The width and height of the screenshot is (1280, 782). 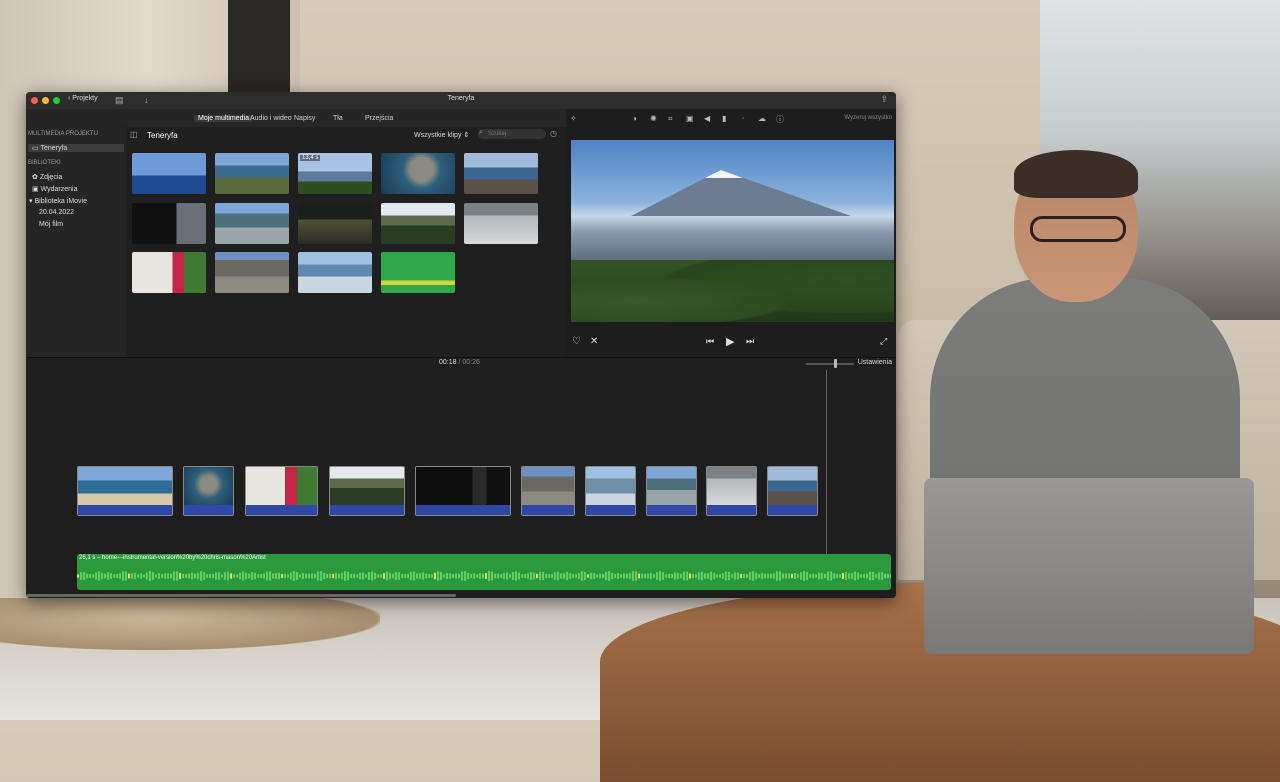 What do you see at coordinates (461, 98) in the screenshot?
I see `window-title: Teneryfa` at bounding box center [461, 98].